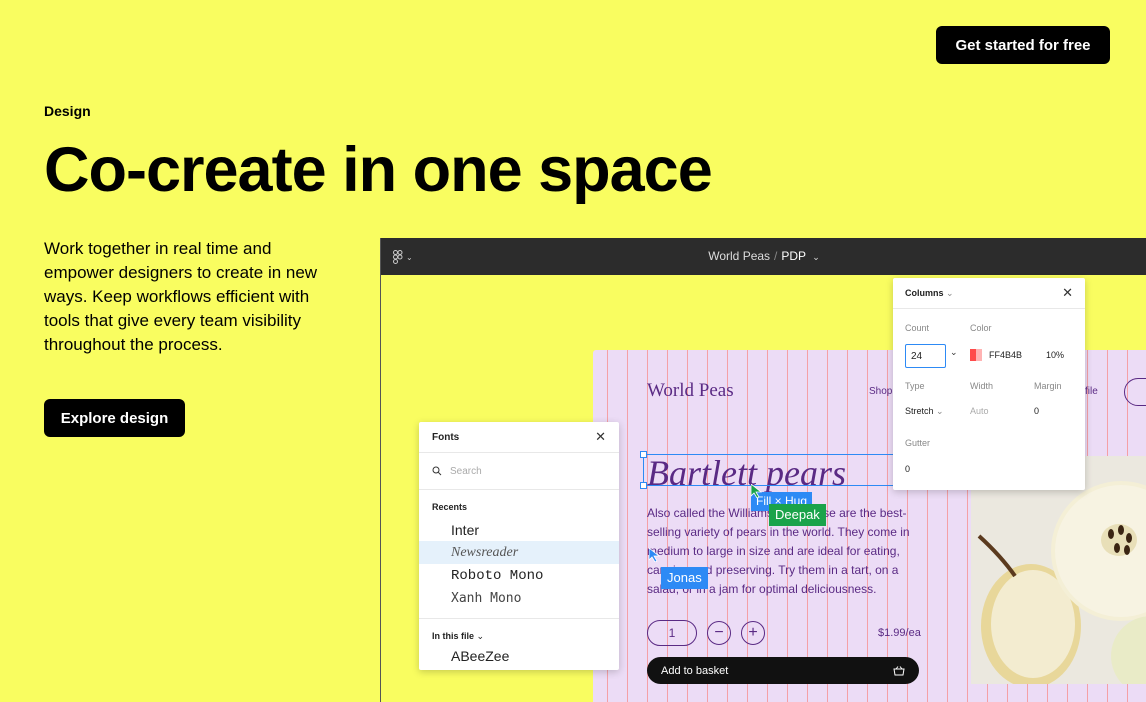 This screenshot has width=1146, height=702. Describe the element at coordinates (899, 670) in the screenshot. I see `basket-icon` at that location.